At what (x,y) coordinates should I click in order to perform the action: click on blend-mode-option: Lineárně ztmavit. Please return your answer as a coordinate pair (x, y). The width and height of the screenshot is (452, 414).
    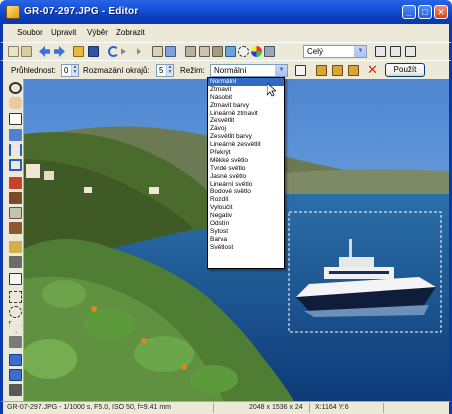
    Looking at the image, I should click on (246, 114).